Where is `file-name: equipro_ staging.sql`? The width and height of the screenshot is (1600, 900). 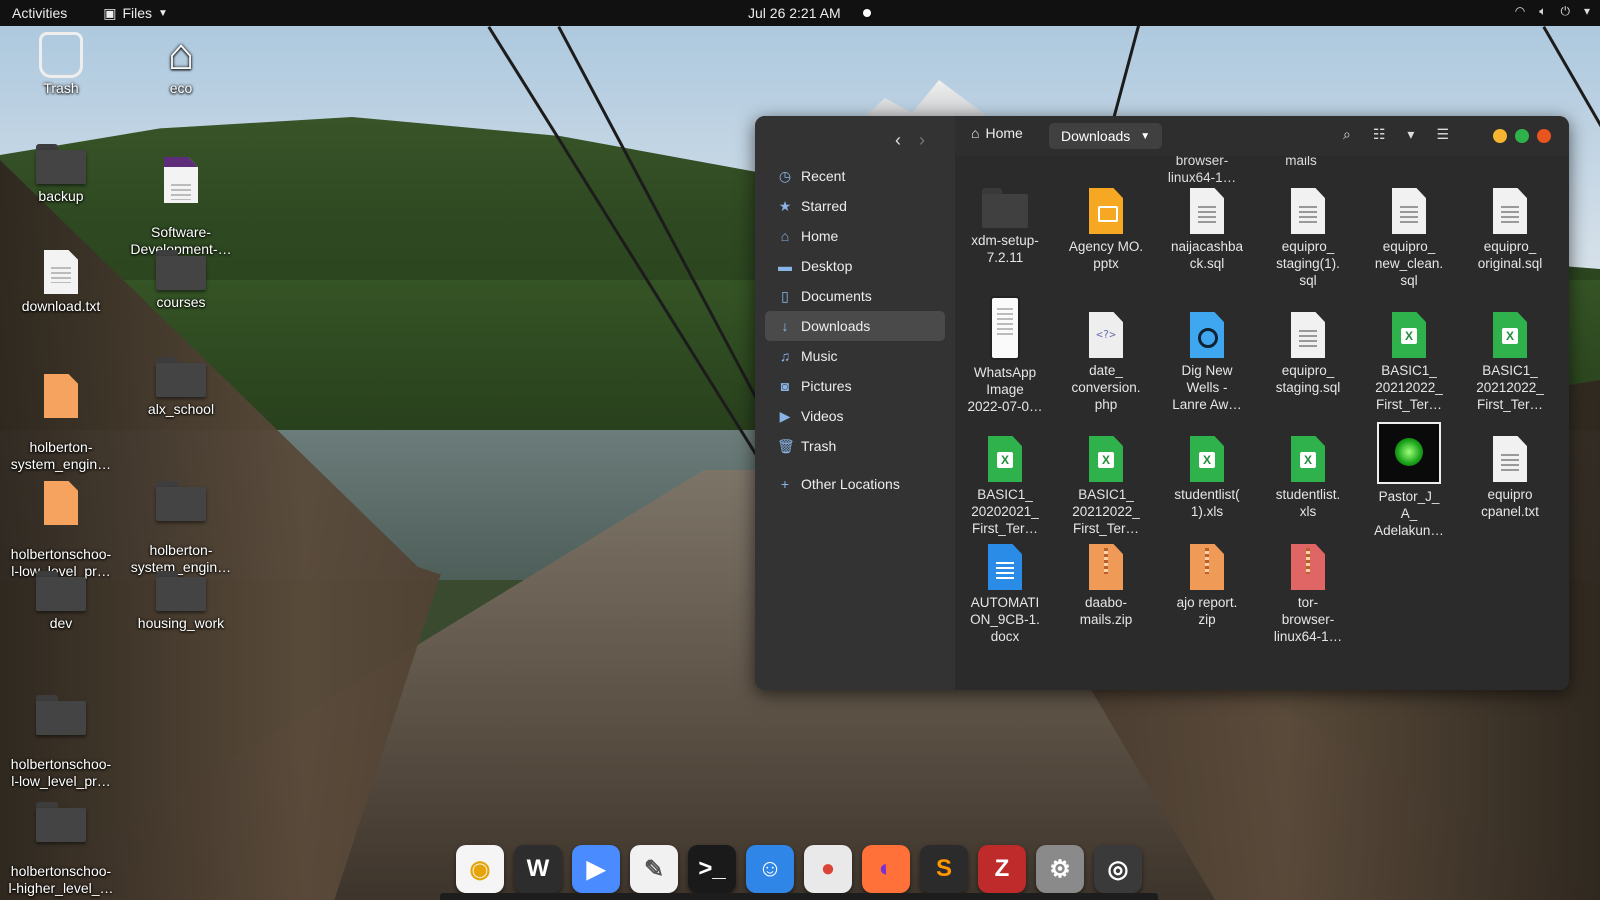
file-name: equipro_ staging.sql is located at coordinates (1308, 379).